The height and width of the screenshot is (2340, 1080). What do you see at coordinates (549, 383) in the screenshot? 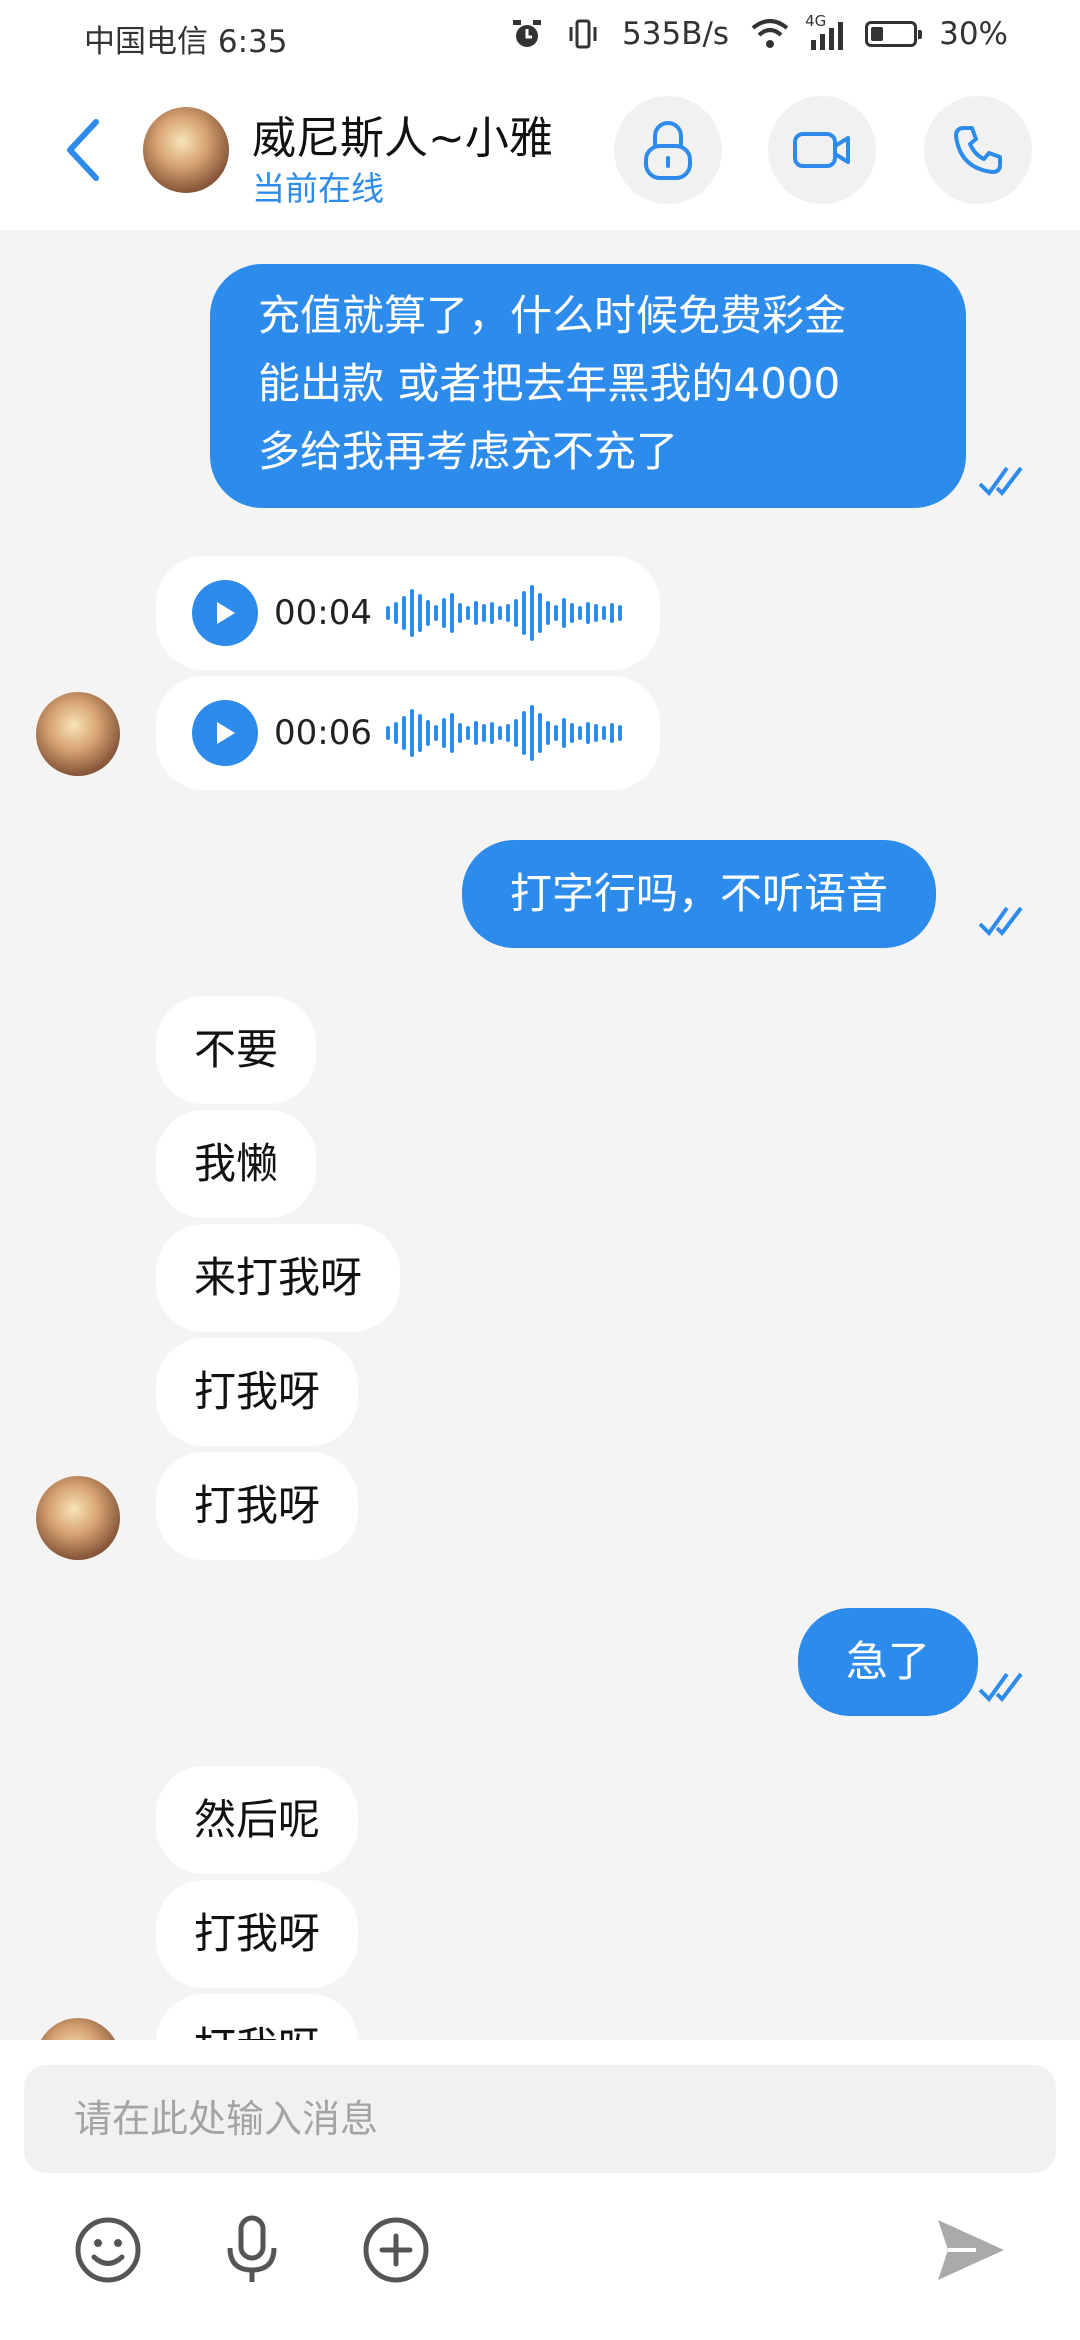
I see `message-line: 能出款 或者把去年黑我的4000` at bounding box center [549, 383].